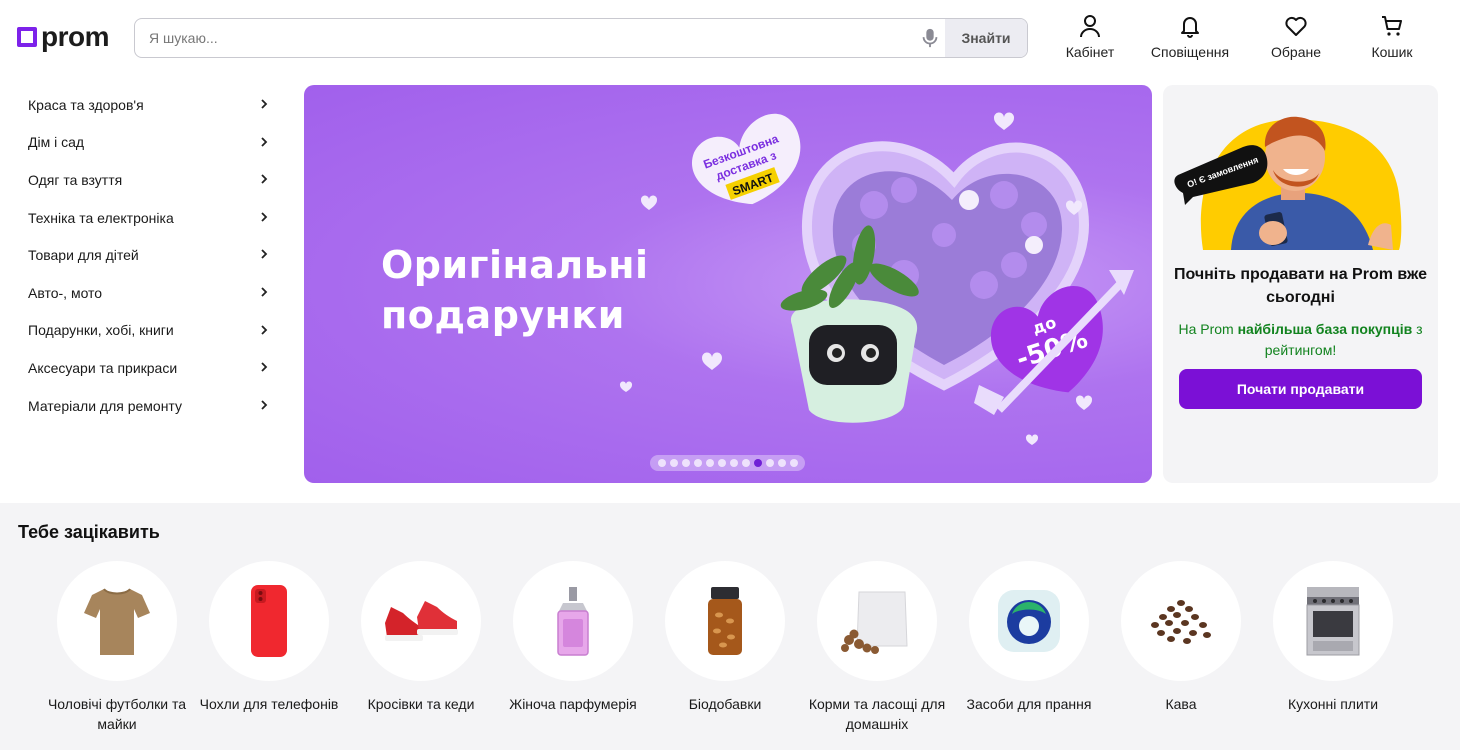  What do you see at coordinates (930, 38) in the screenshot?
I see `microphone-icon` at bounding box center [930, 38].